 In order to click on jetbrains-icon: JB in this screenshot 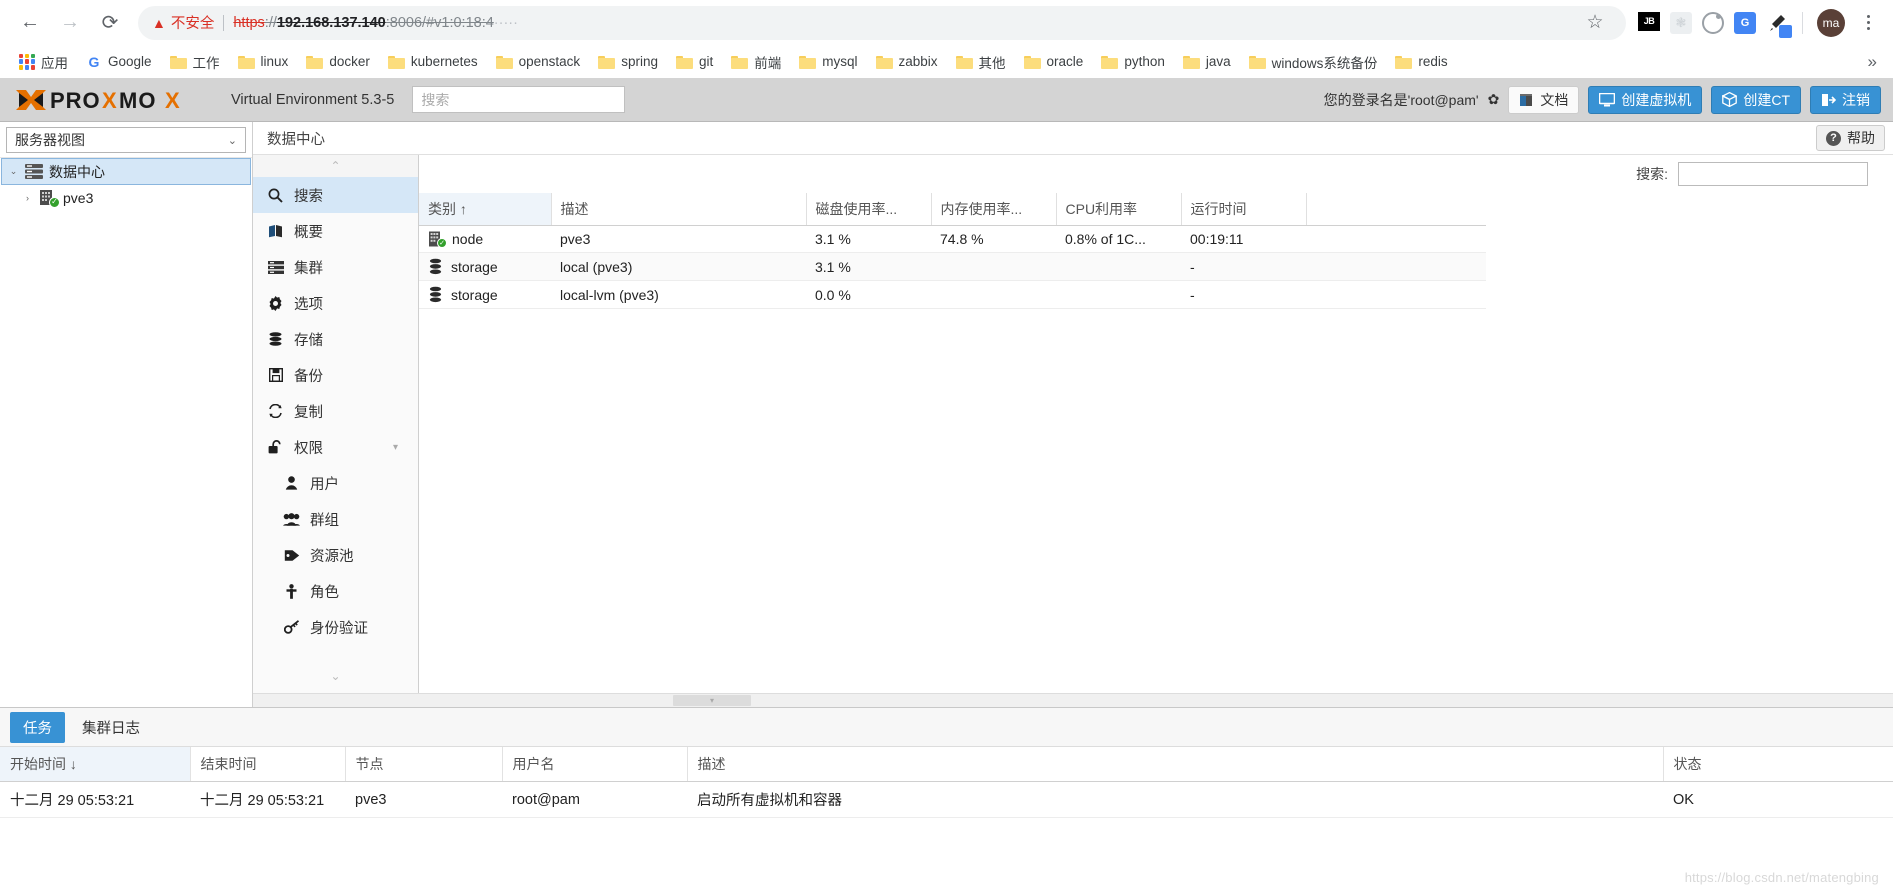, I will do `click(1649, 22)`.